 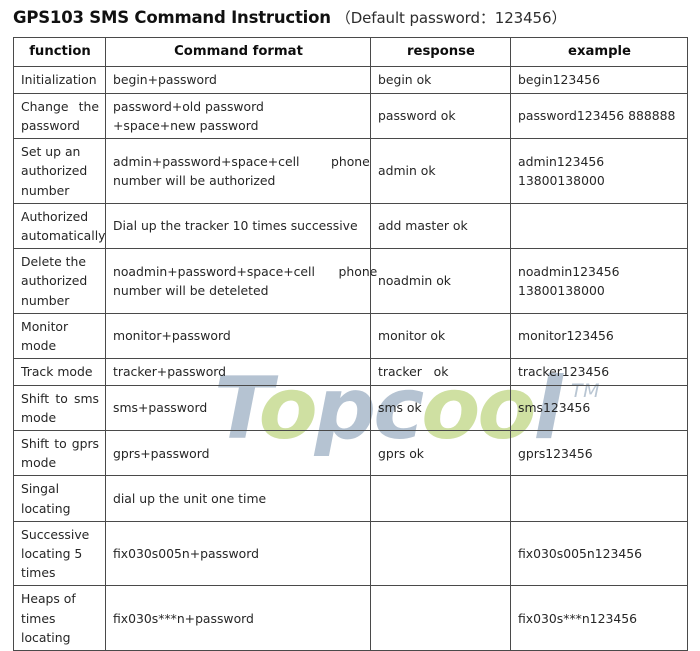 What do you see at coordinates (599, 171) in the screenshot?
I see `cell-example: admin123456 13800138000` at bounding box center [599, 171].